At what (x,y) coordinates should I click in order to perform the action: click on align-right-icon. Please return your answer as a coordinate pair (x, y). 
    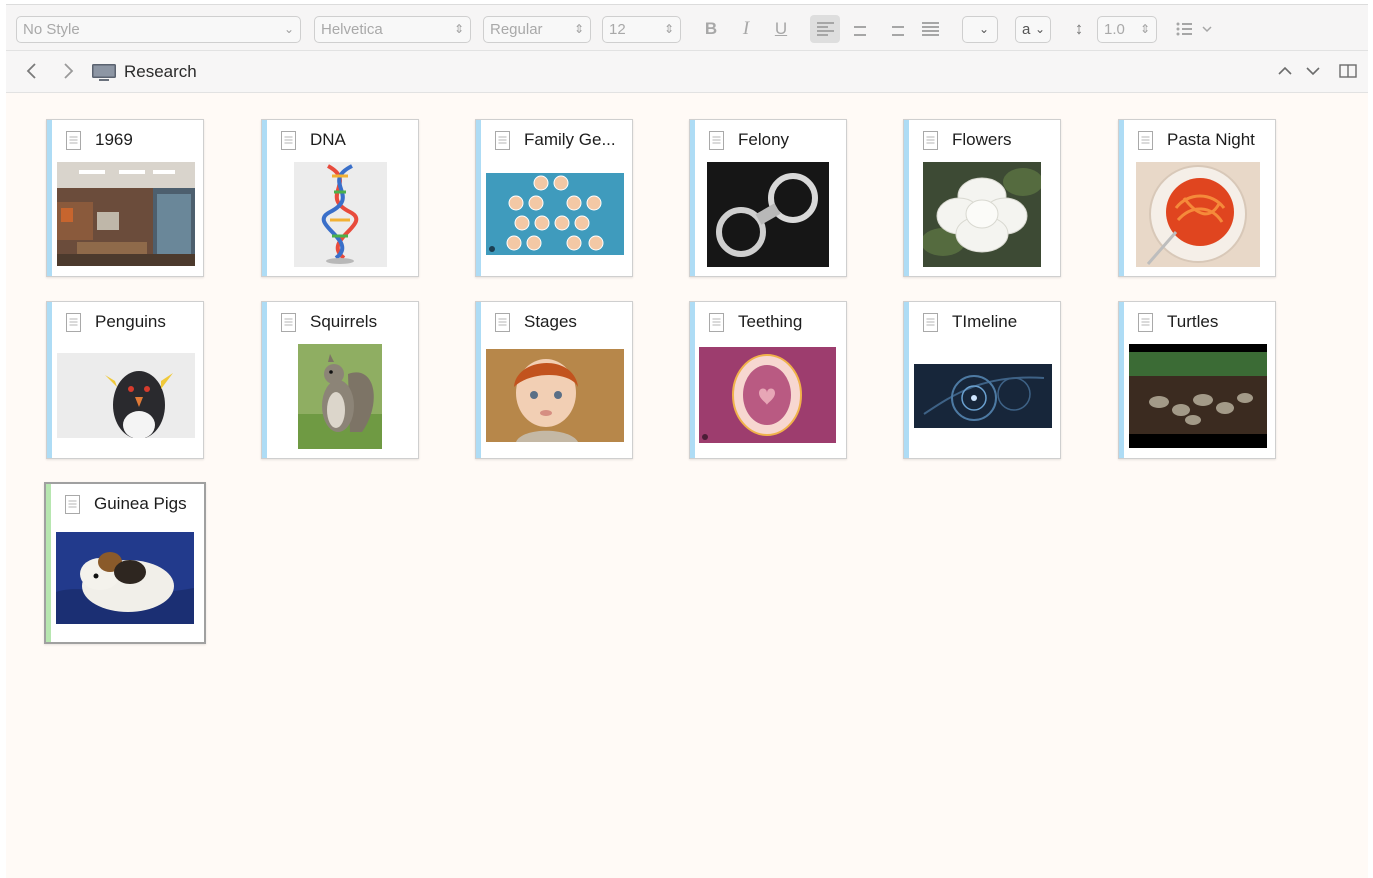
    Looking at the image, I should click on (895, 29).